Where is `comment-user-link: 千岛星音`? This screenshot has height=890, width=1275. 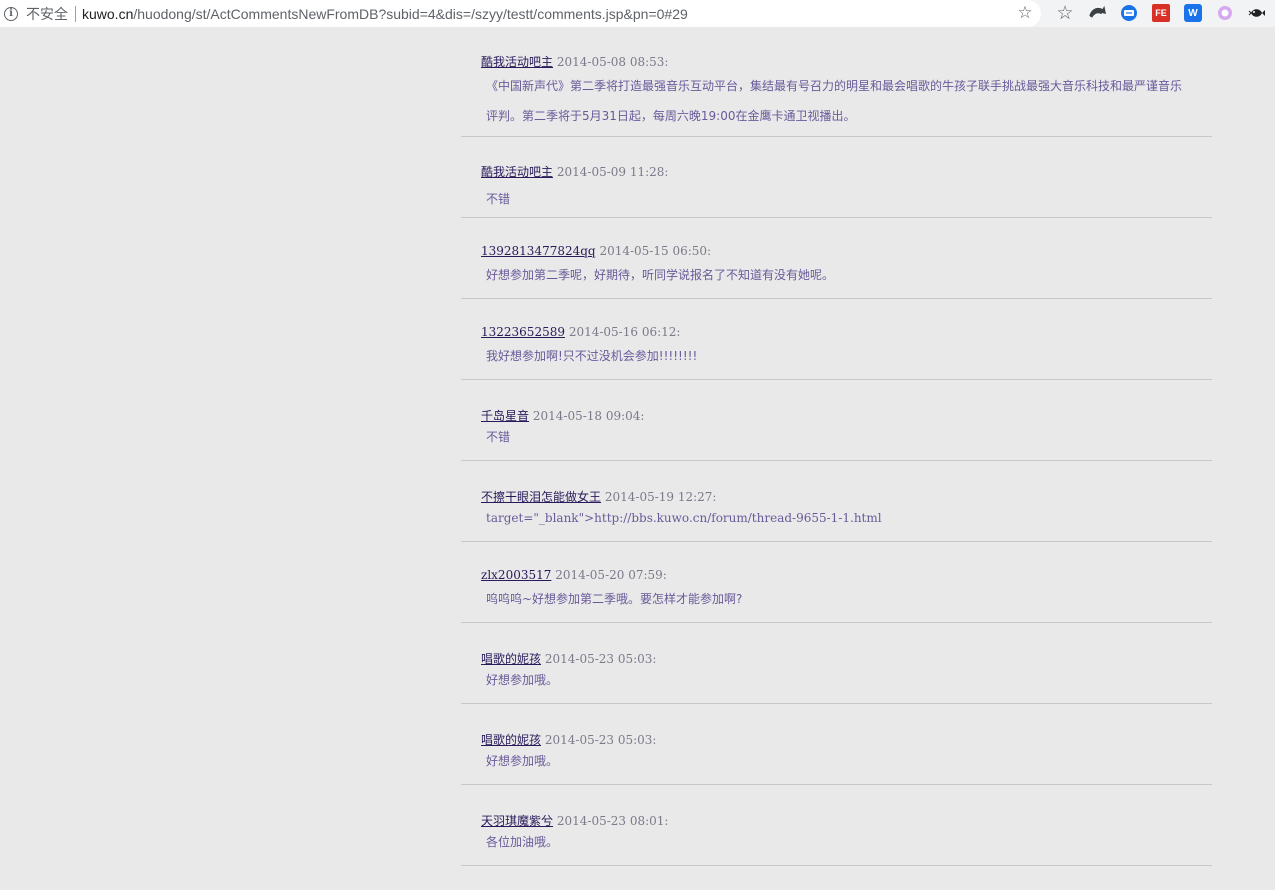 comment-user-link: 千岛星音 is located at coordinates (505, 416).